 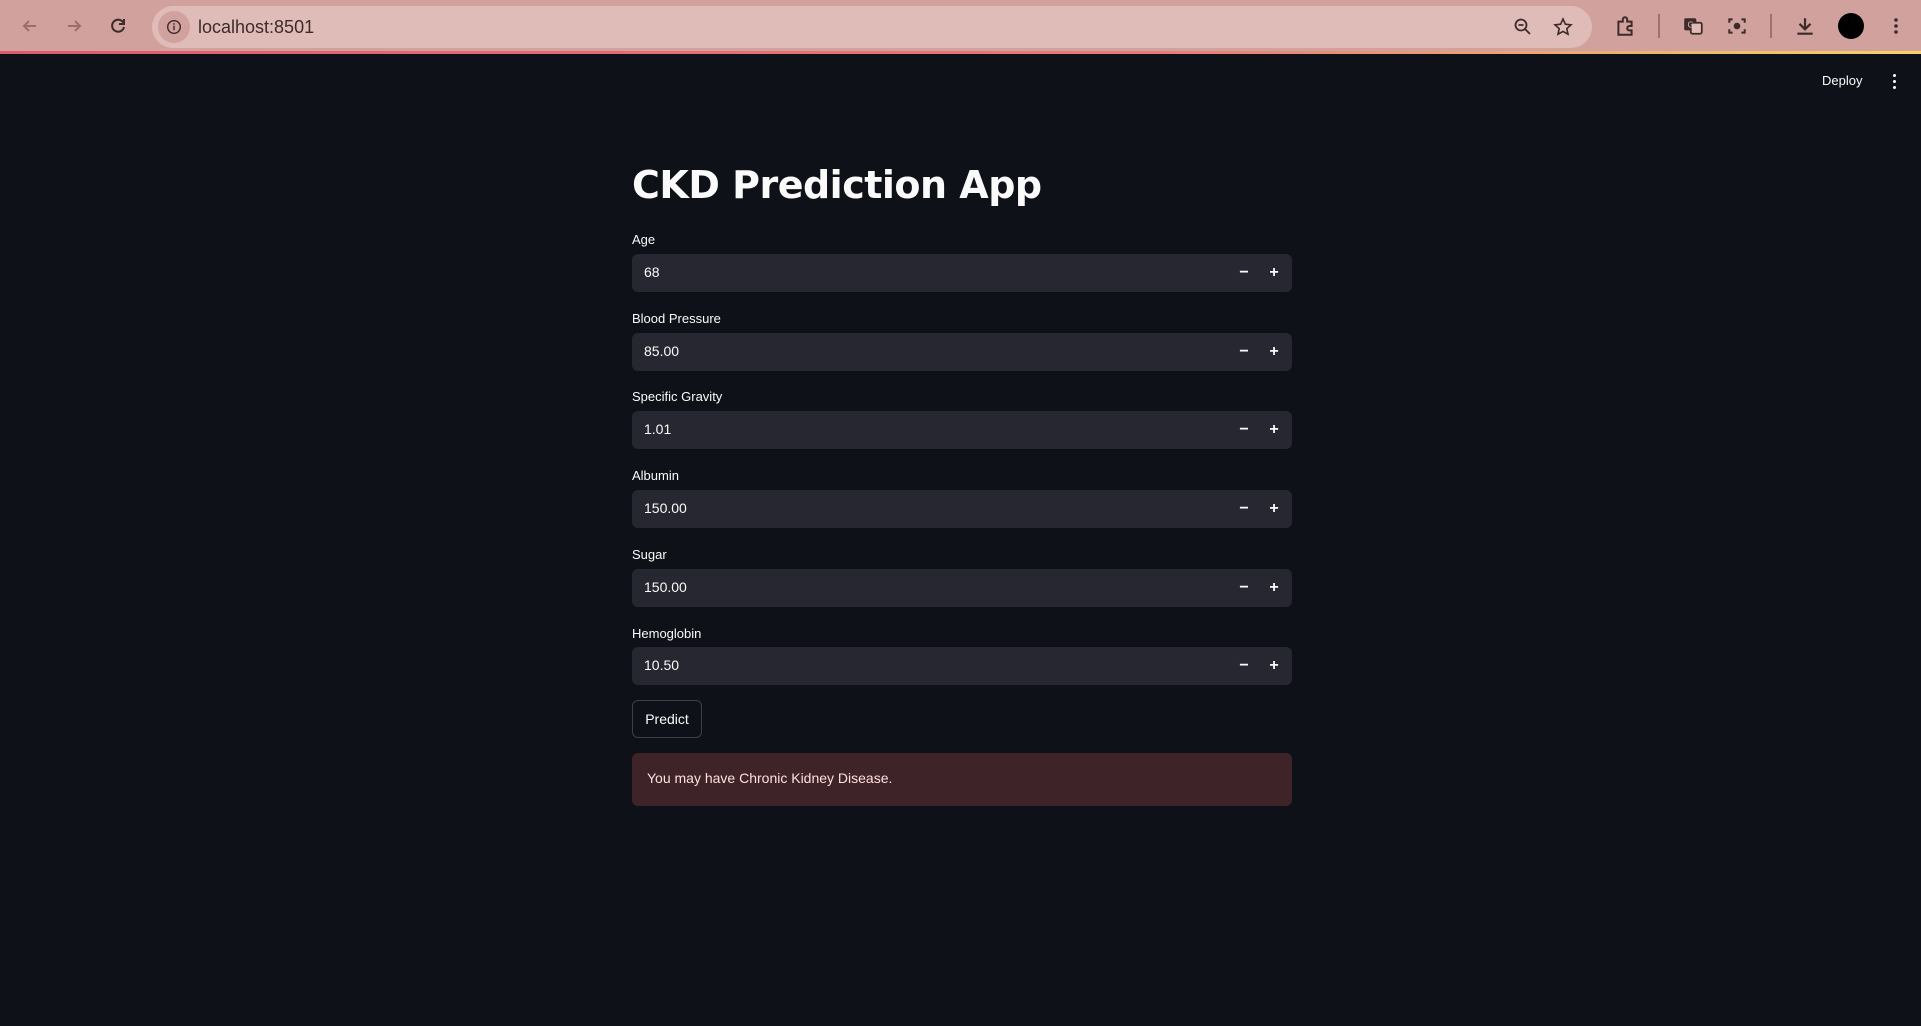 What do you see at coordinates (1244, 430) in the screenshot?
I see `specific-gravity-decrement-button: −` at bounding box center [1244, 430].